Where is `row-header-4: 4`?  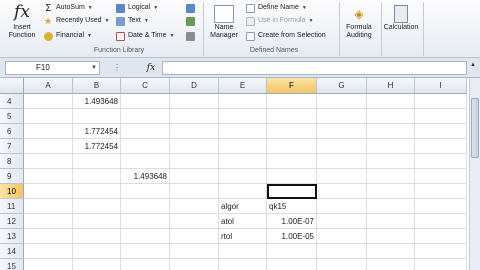 row-header-4: 4 is located at coordinates (12, 101).